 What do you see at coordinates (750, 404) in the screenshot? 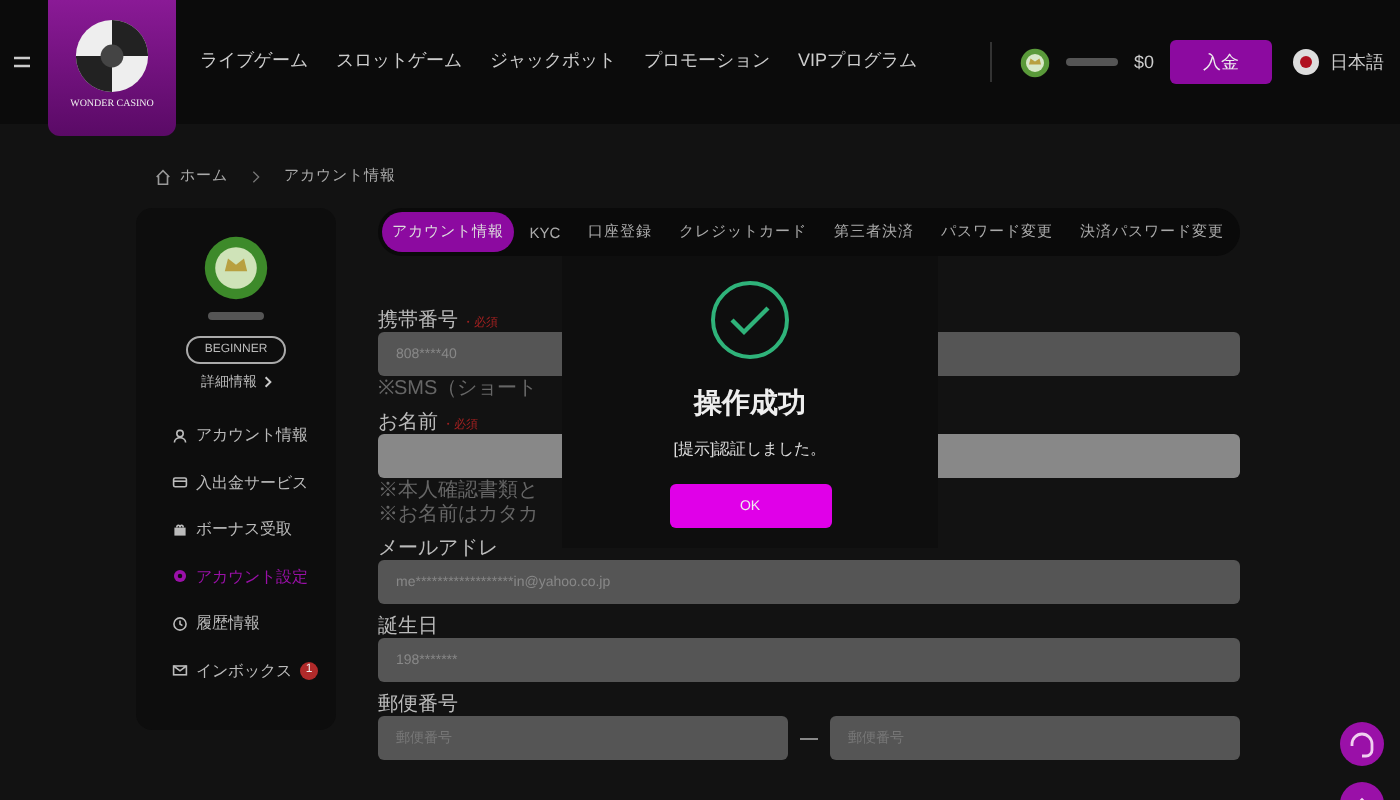
I see `dialog-title: 操作成功` at bounding box center [750, 404].